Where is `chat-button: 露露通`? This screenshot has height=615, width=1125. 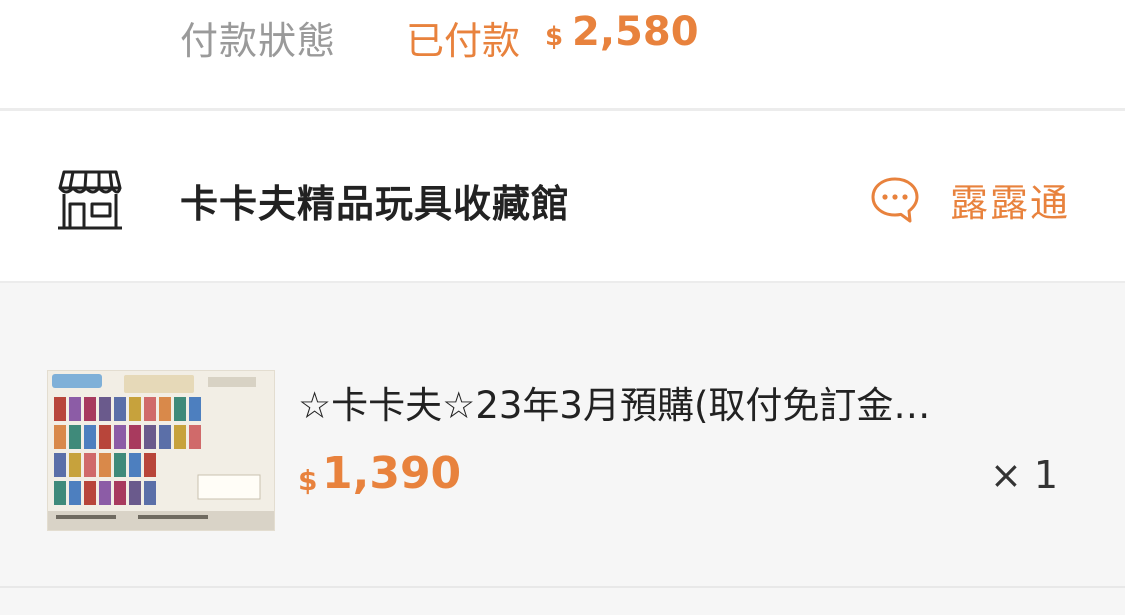
chat-button: 露露通 is located at coordinates (977, 197).